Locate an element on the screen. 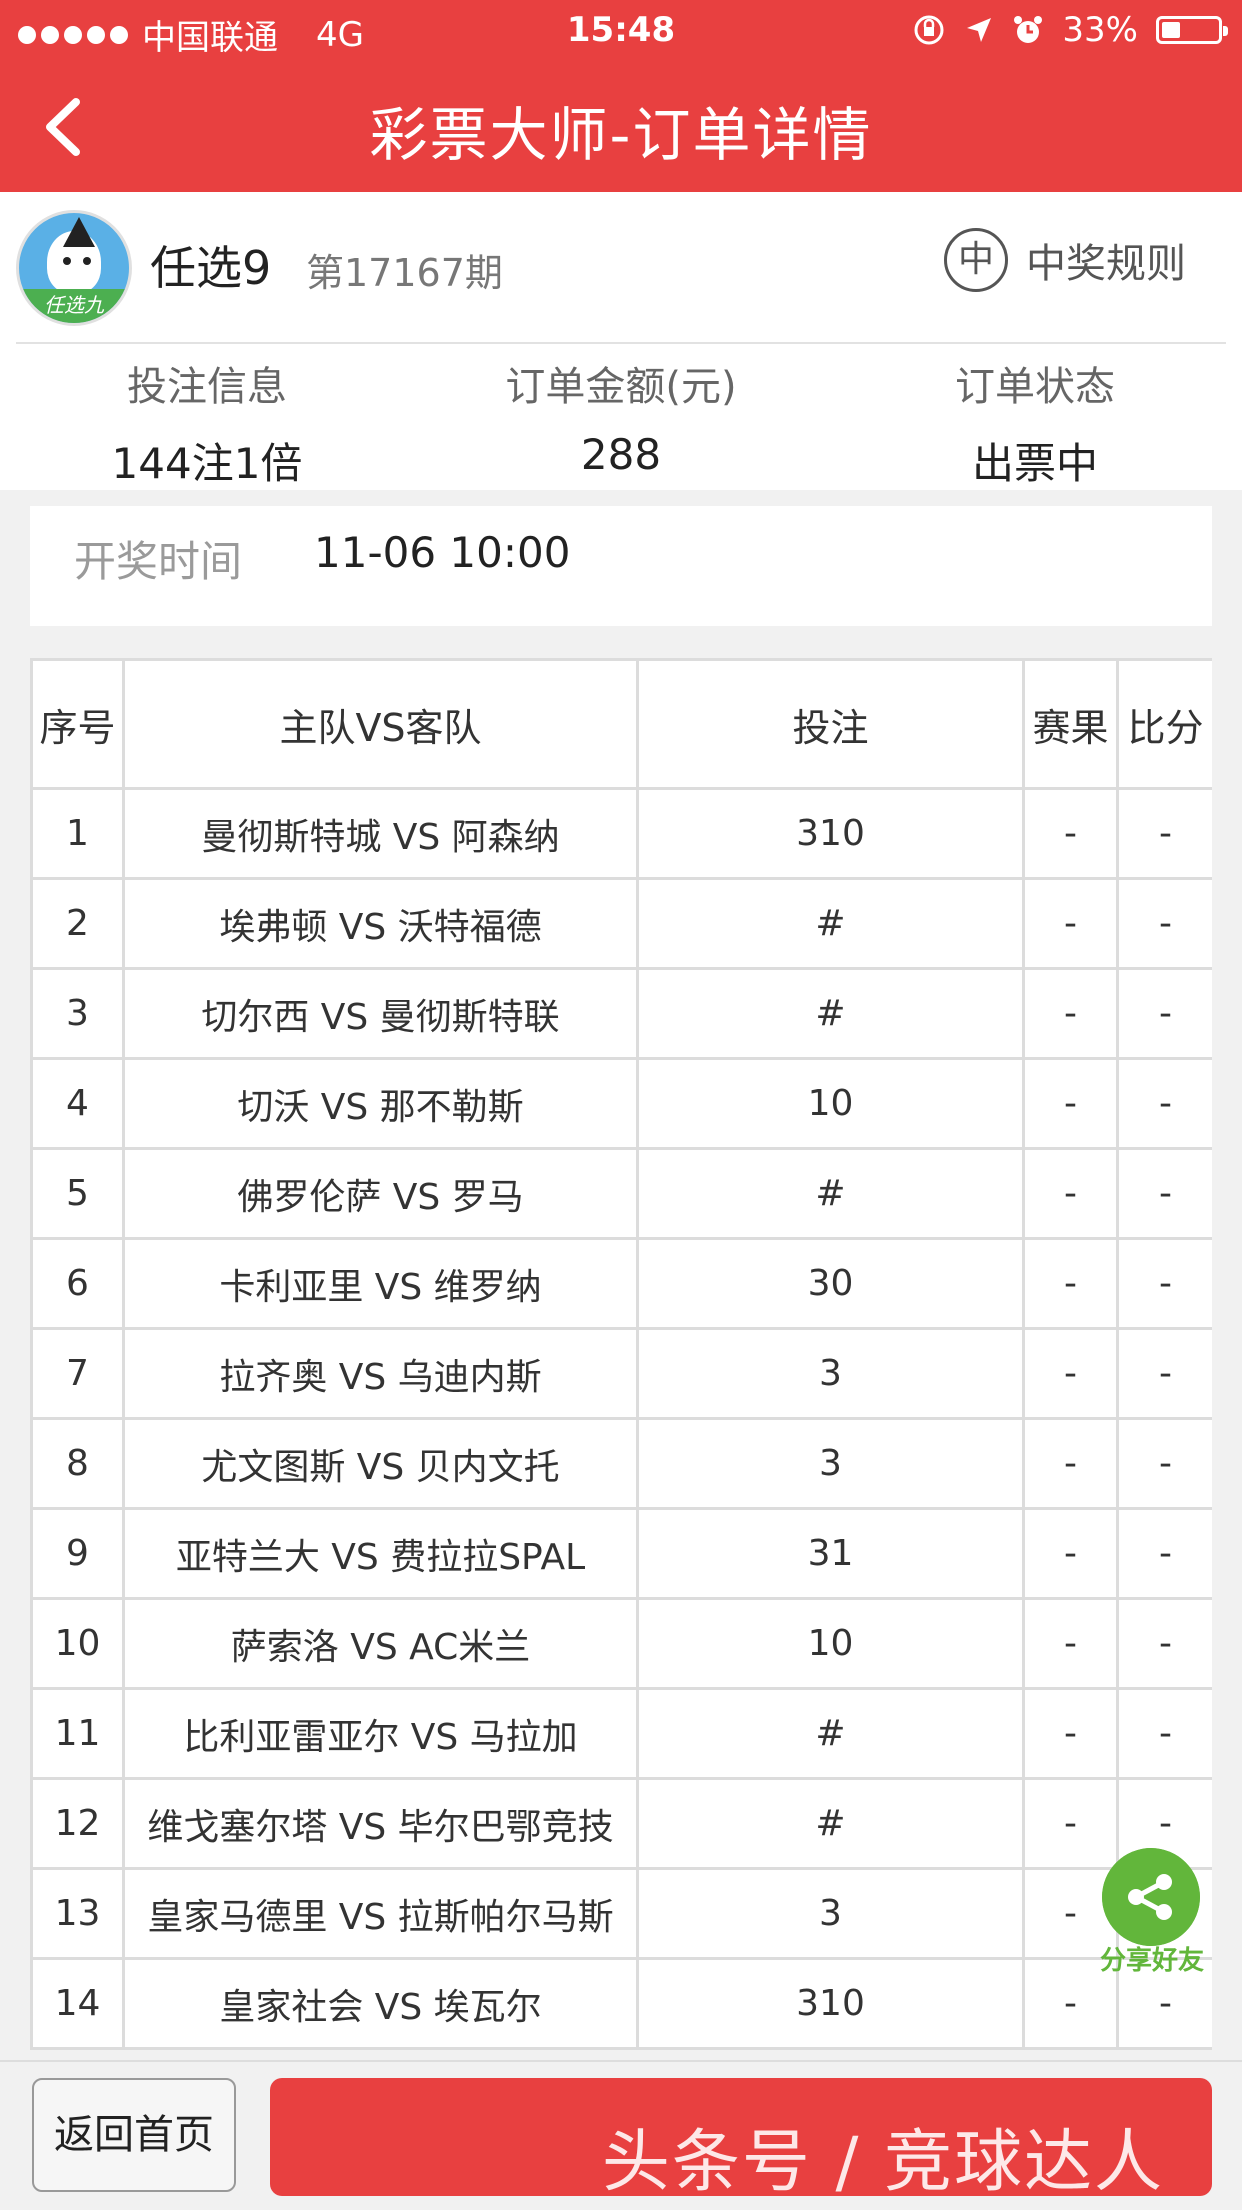 The height and width of the screenshot is (2210, 1242). rules-link: 中 中奖规则 is located at coordinates (1065, 260).